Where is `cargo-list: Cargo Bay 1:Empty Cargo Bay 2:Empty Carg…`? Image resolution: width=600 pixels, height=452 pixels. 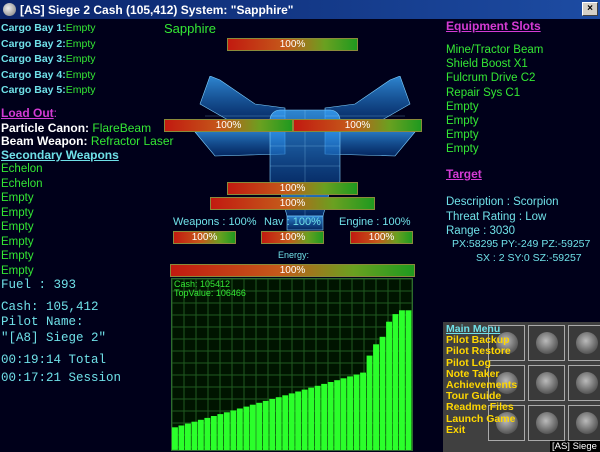
cargo-list: Cargo Bay 1:Empty Cargo Bay 2:Empty Carg… is located at coordinates (48, 60).